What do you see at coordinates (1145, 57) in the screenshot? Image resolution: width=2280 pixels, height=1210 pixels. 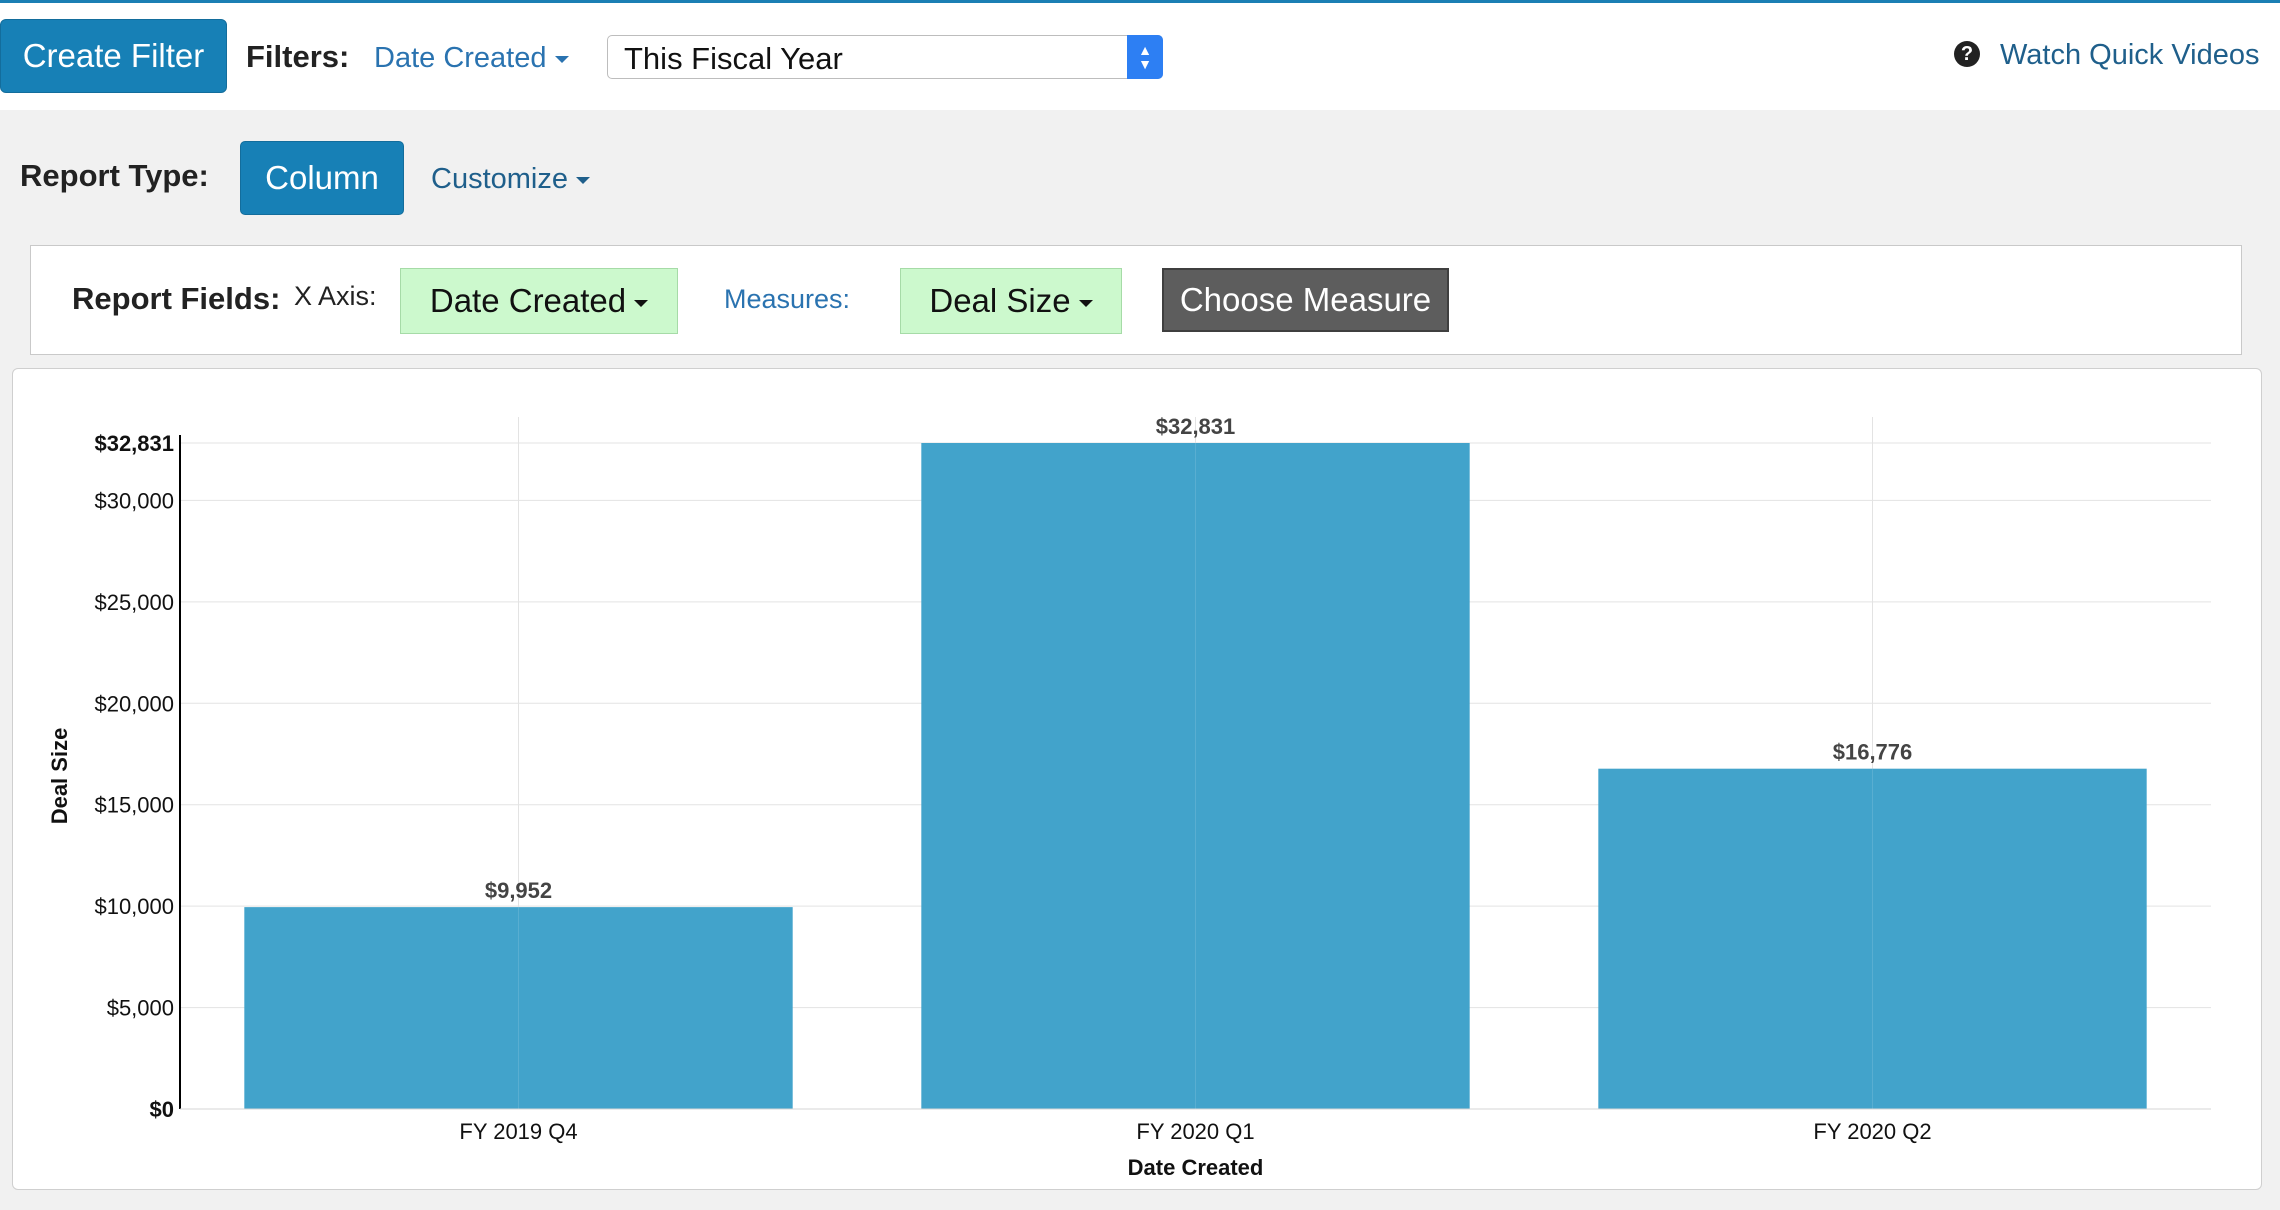 I see `select-arrows-icon: ▲ ▼` at bounding box center [1145, 57].